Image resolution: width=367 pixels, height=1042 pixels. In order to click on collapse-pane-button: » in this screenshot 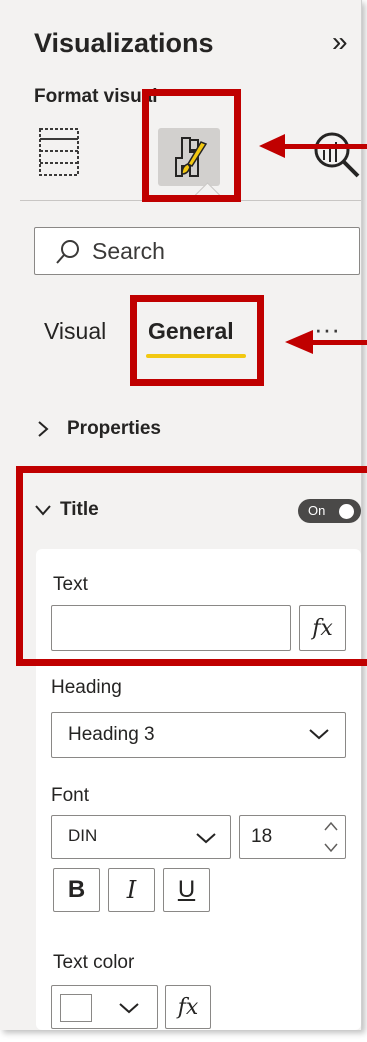, I will do `click(340, 42)`.